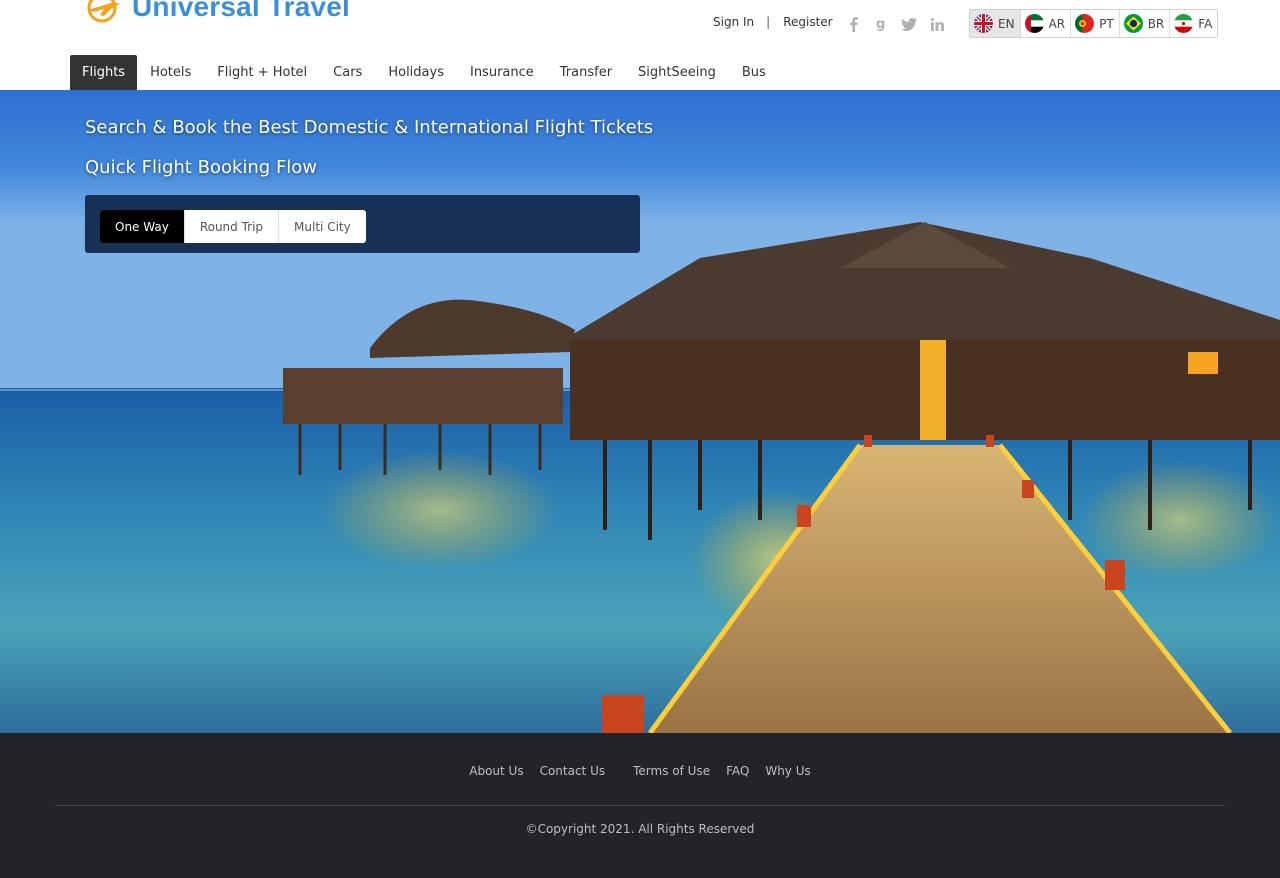 The width and height of the screenshot is (1280, 878). I want to click on google-icon: g, so click(881, 24).